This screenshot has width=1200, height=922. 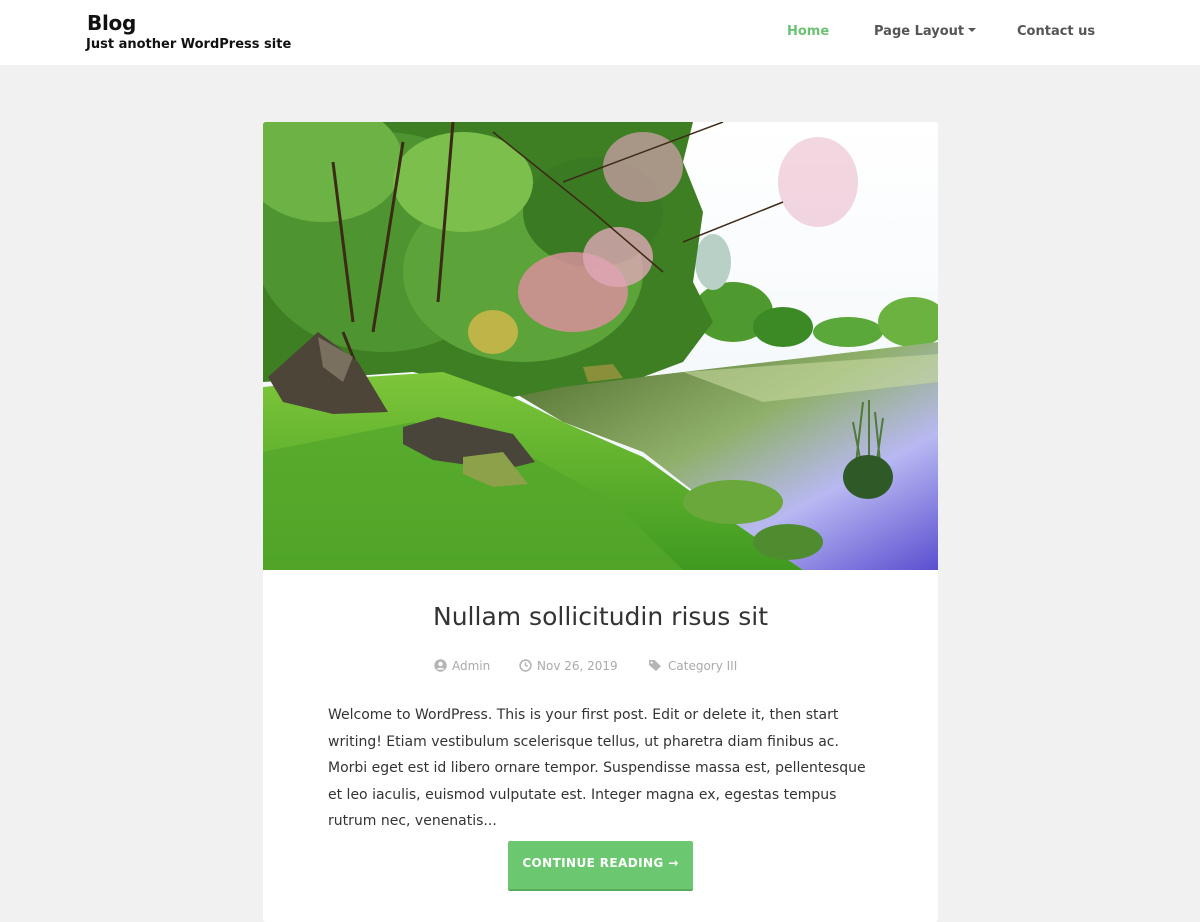 What do you see at coordinates (111, 23) in the screenshot?
I see `site-title: Blog` at bounding box center [111, 23].